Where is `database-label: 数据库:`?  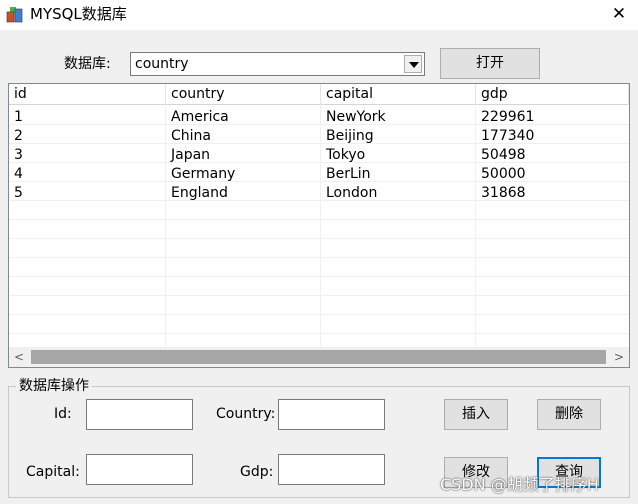
database-label: 数据库: is located at coordinates (87, 64).